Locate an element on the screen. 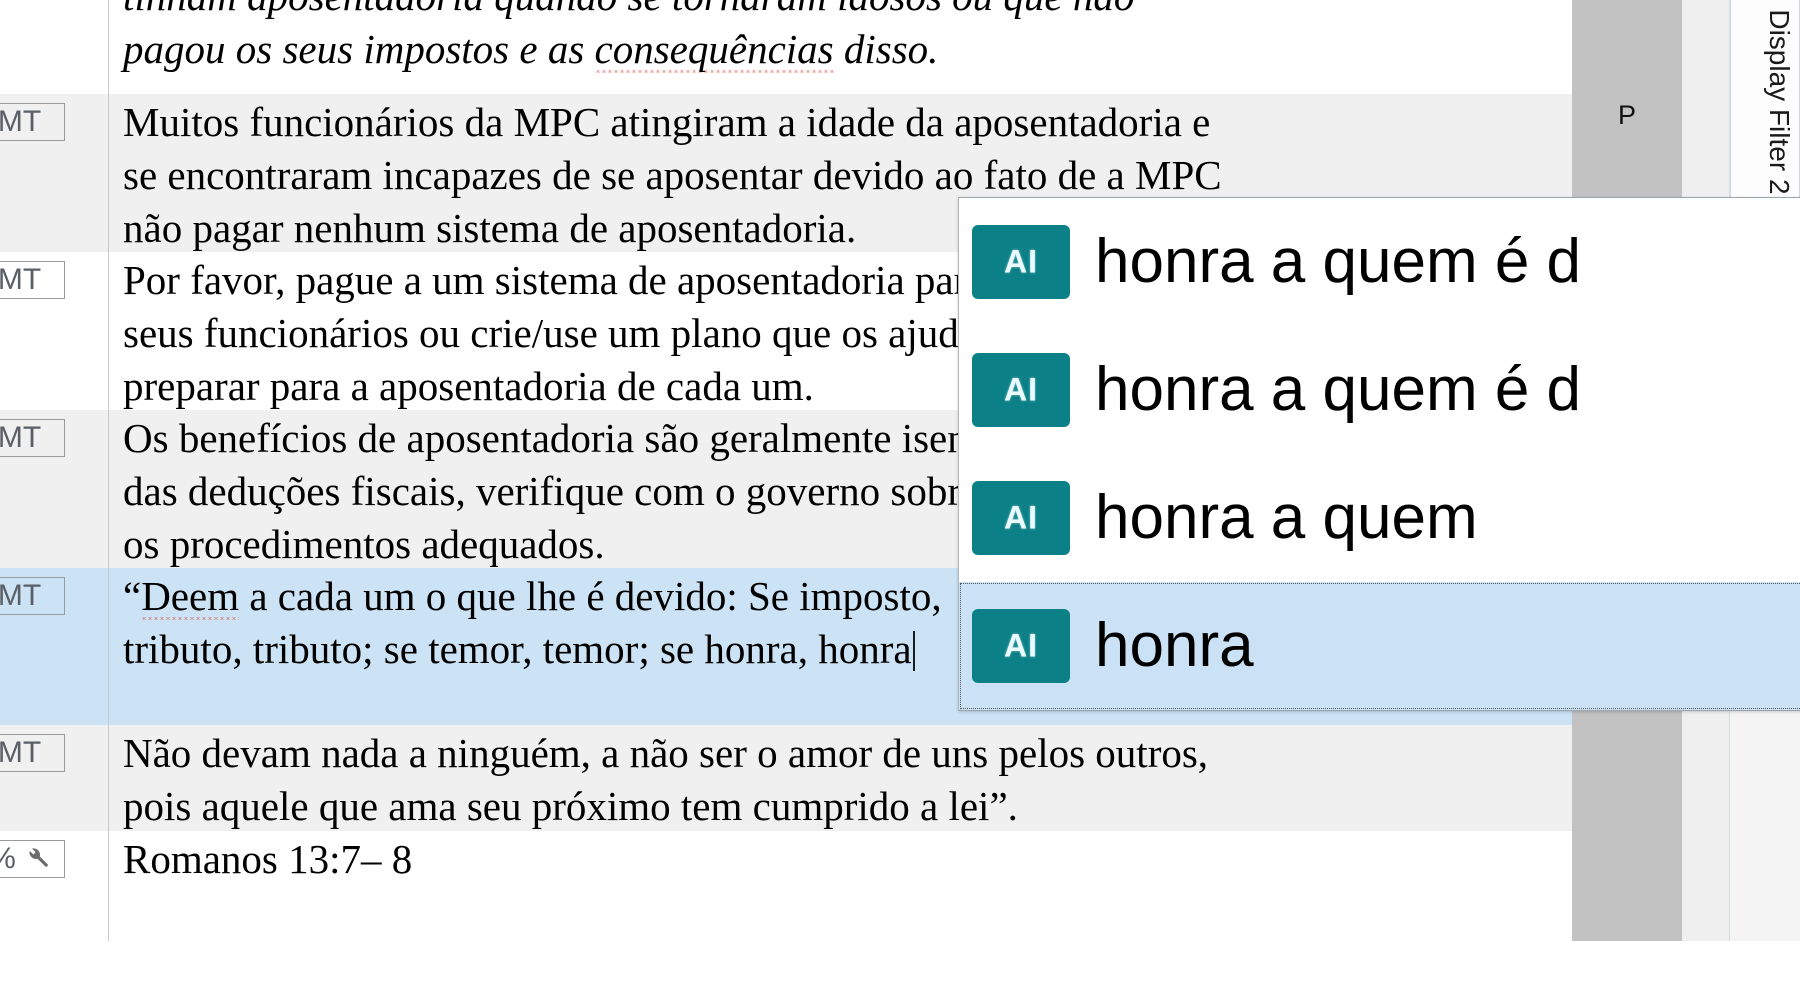  segment-row: % Romanos 13:7– 8 is located at coordinates (900, 886).